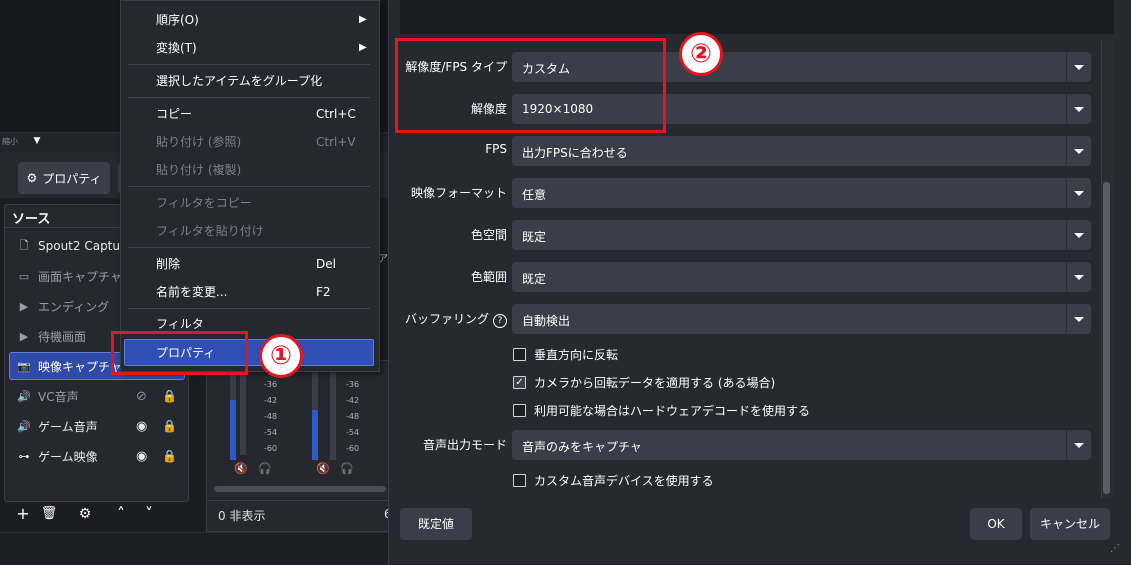 The height and width of the screenshot is (565, 1131). Describe the element at coordinates (323, 292) in the screenshot. I see `menu-shortcut: F2` at that location.